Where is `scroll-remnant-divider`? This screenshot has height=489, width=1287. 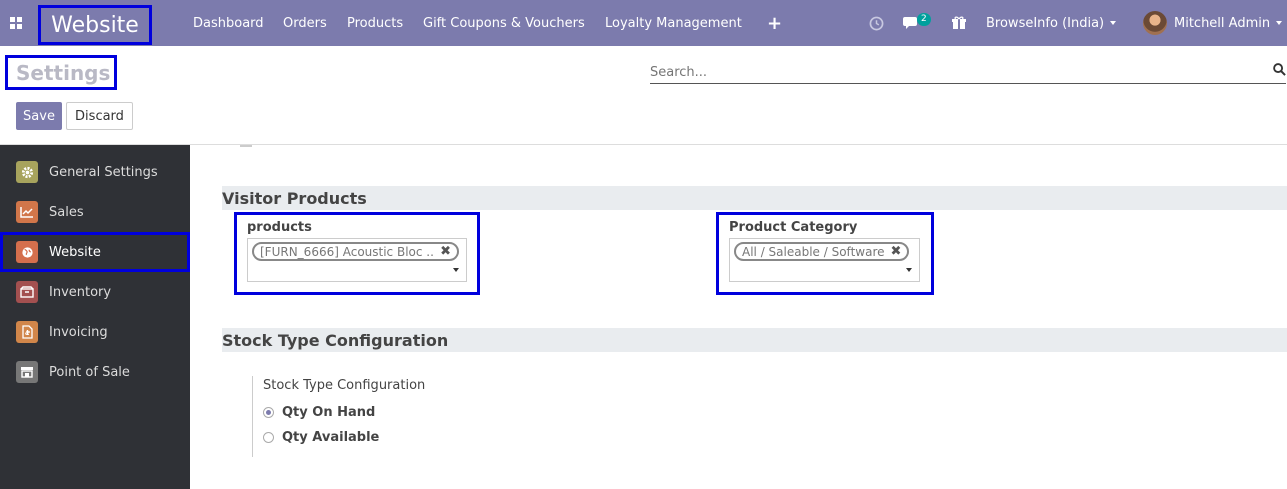 scroll-remnant-divider is located at coordinates (246, 146).